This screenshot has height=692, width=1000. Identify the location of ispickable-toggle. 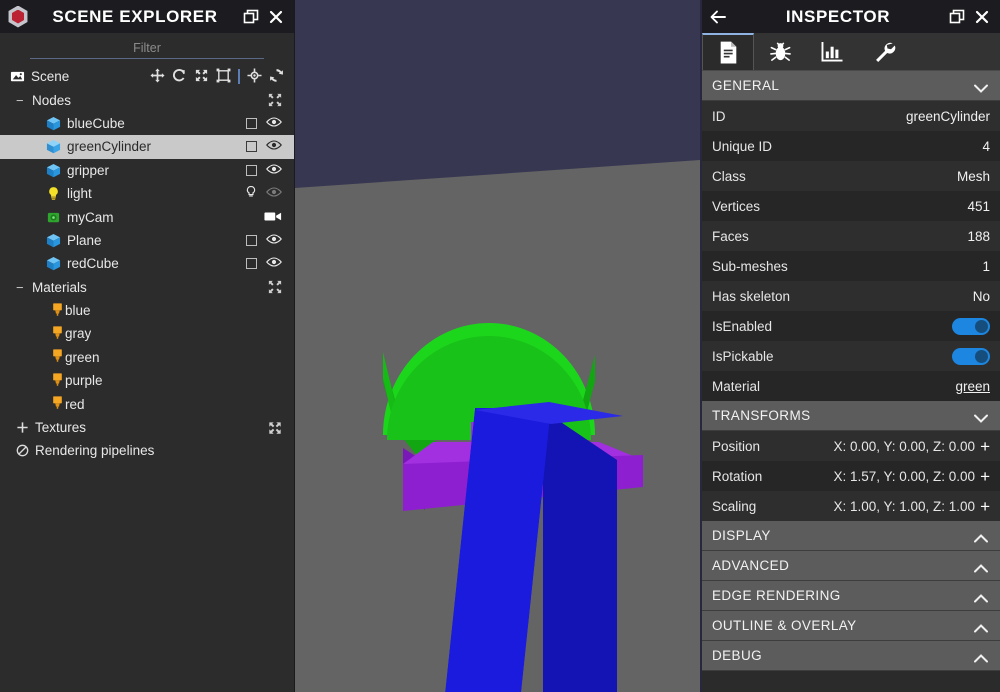
(971, 356).